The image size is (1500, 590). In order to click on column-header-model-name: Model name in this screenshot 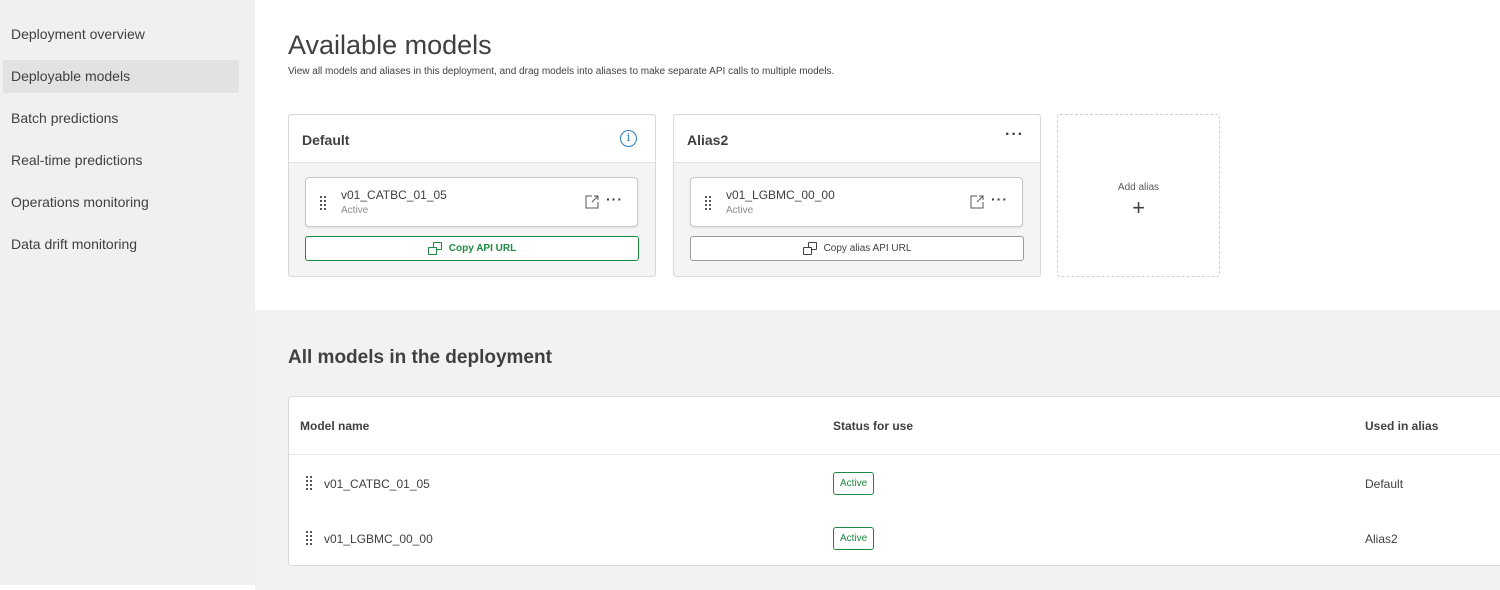, I will do `click(334, 426)`.